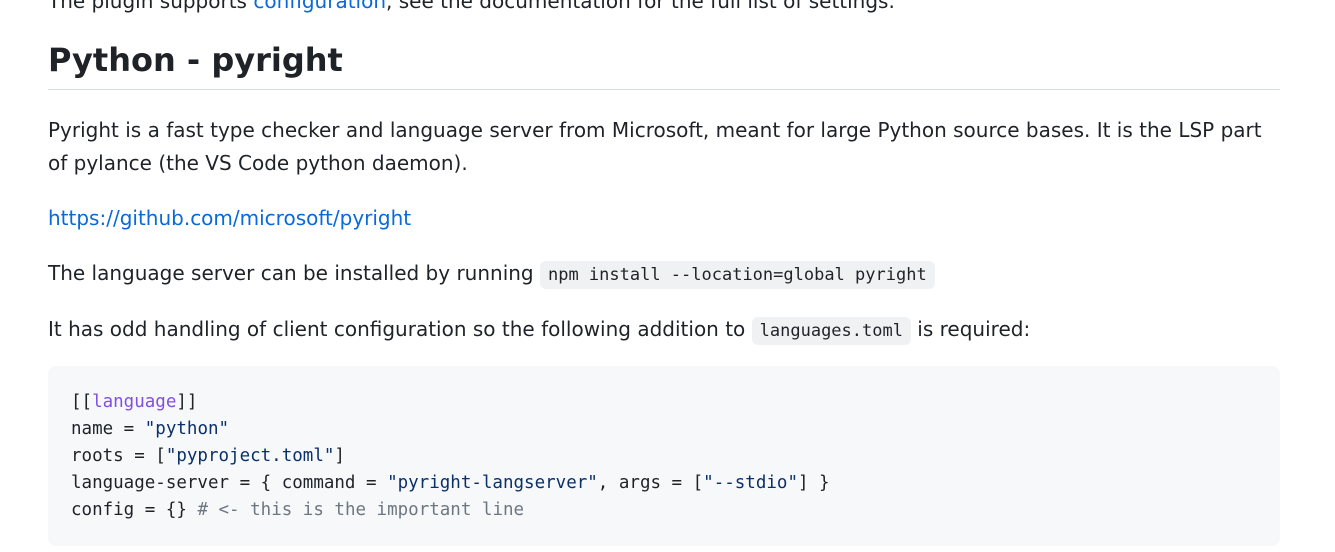  I want to click on section-heading: Python - pyright, so click(195, 60).